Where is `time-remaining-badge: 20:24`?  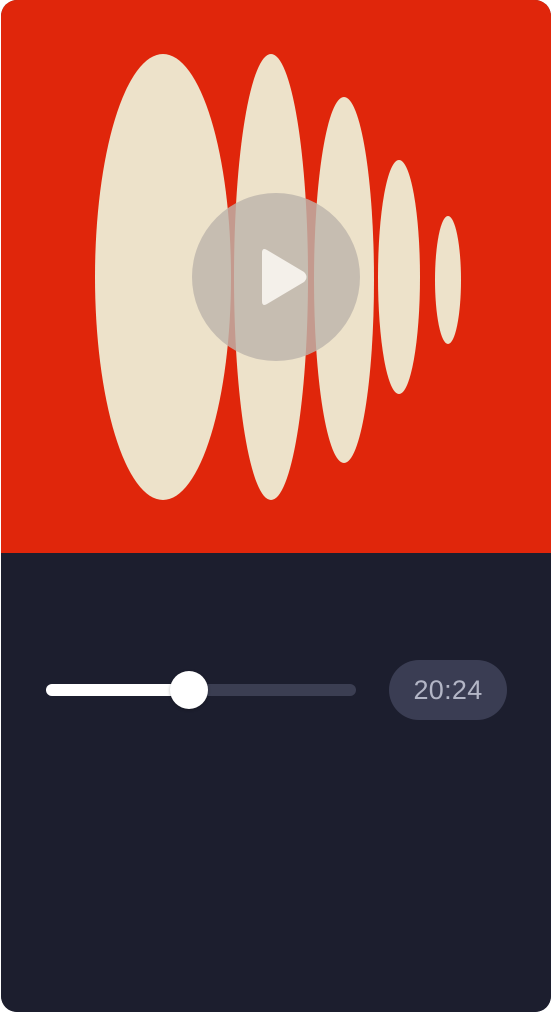 time-remaining-badge: 20:24 is located at coordinates (448, 690).